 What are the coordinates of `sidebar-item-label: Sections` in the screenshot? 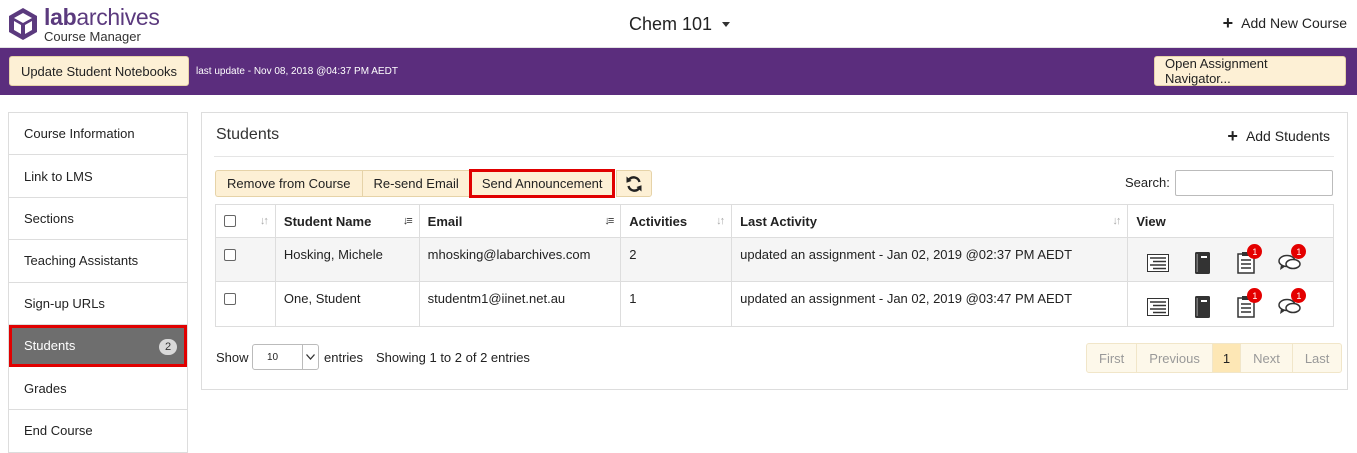 It's located at (49, 218).